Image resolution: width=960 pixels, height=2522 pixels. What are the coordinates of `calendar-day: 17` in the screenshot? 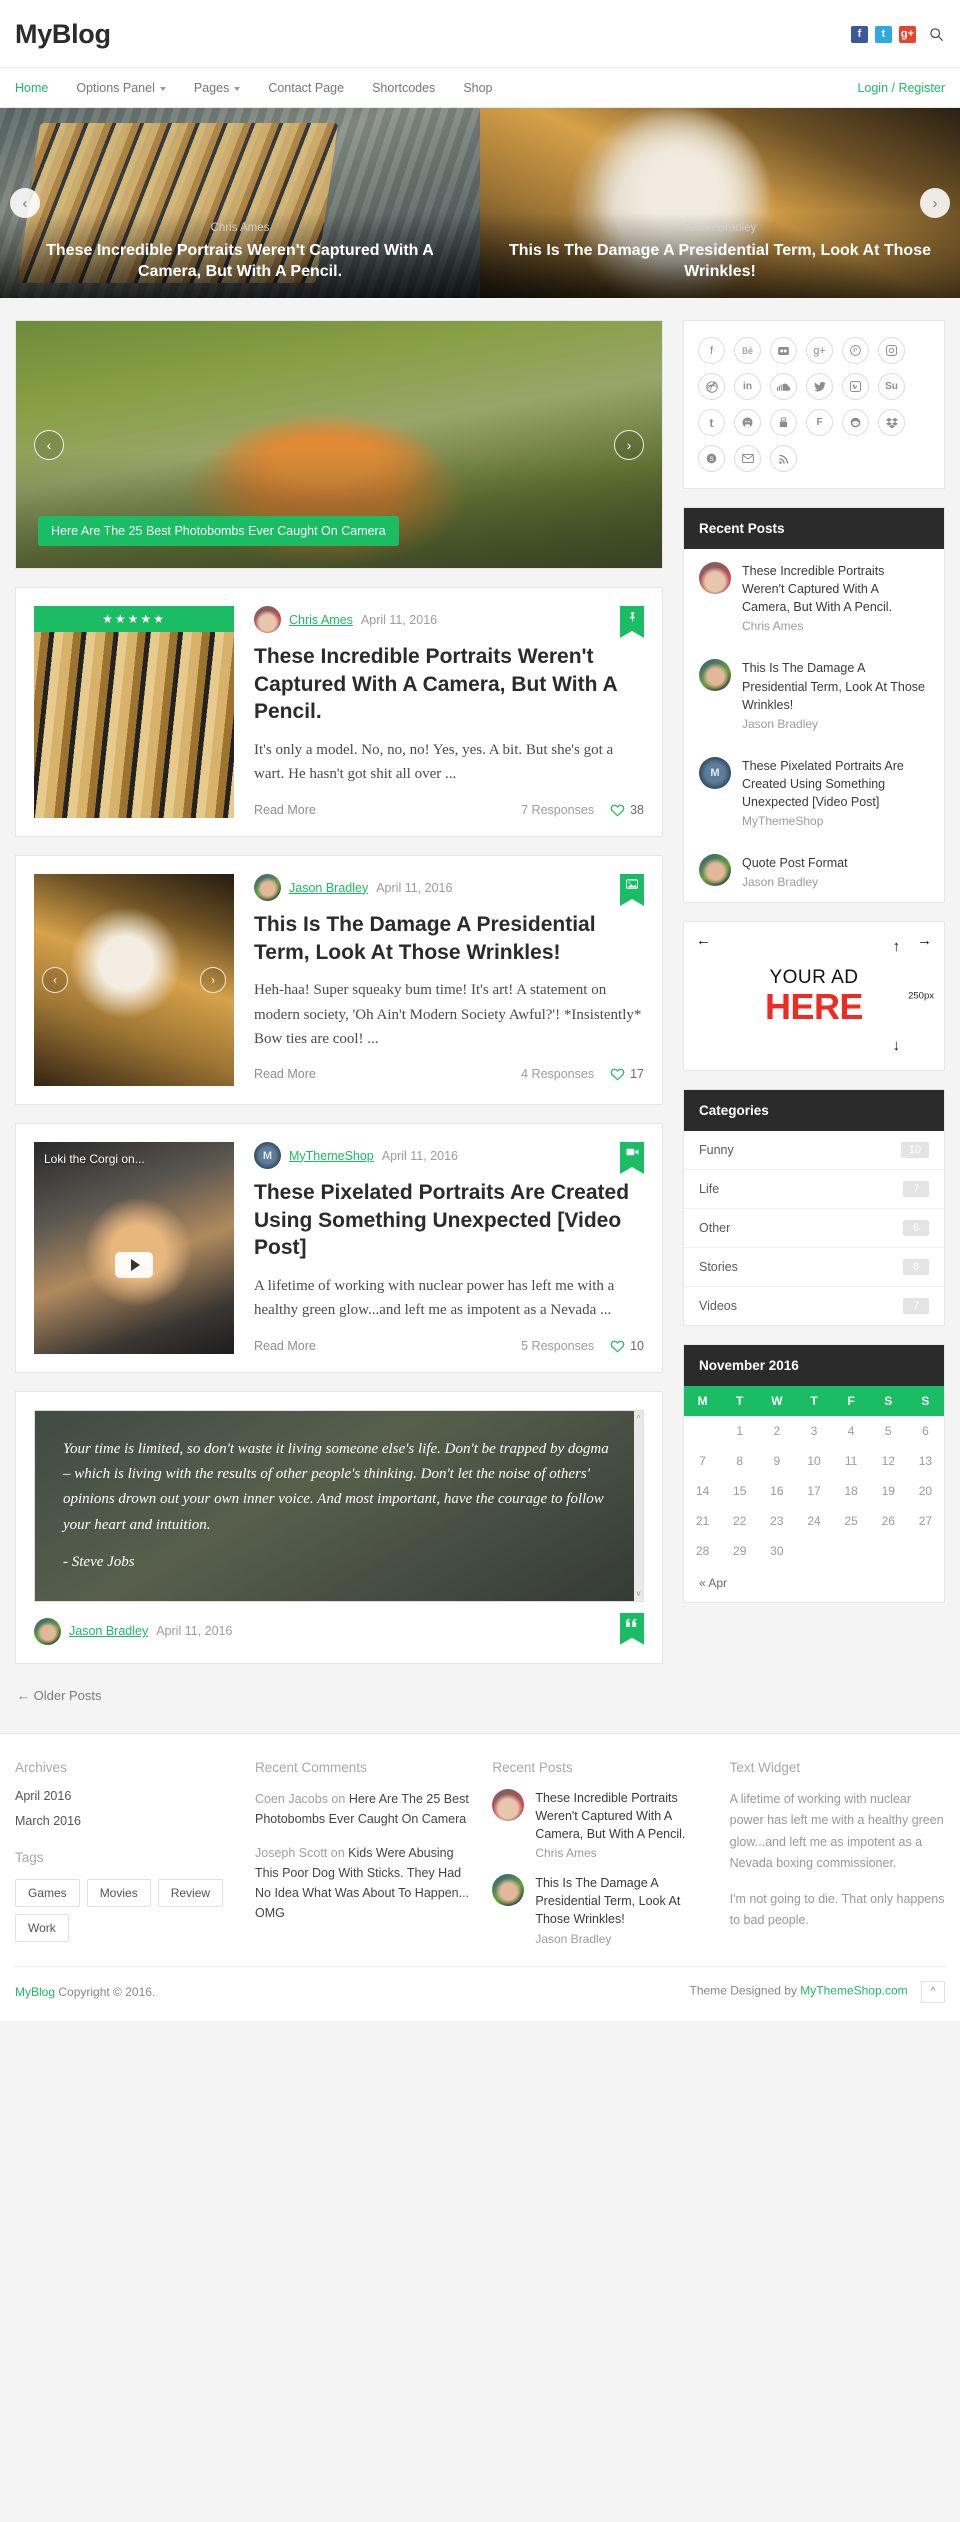 It's located at (813, 1491).